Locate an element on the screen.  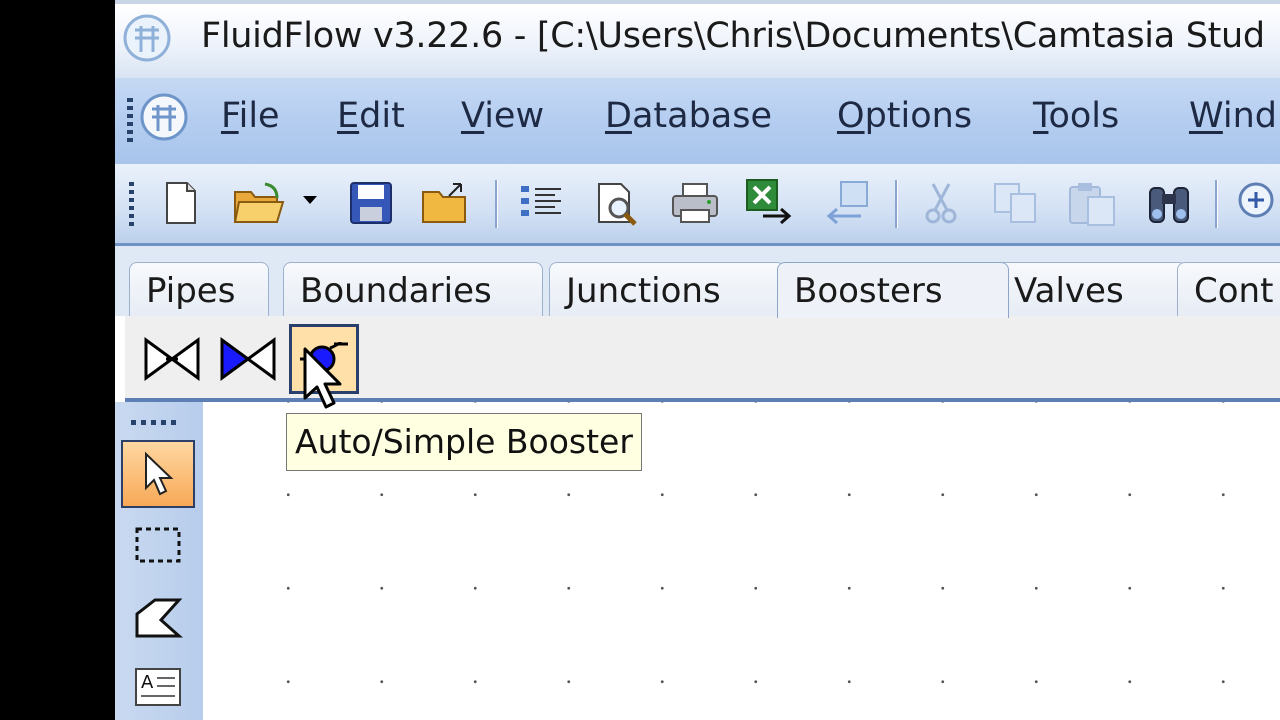
print-preview-icon is located at coordinates (617, 203).